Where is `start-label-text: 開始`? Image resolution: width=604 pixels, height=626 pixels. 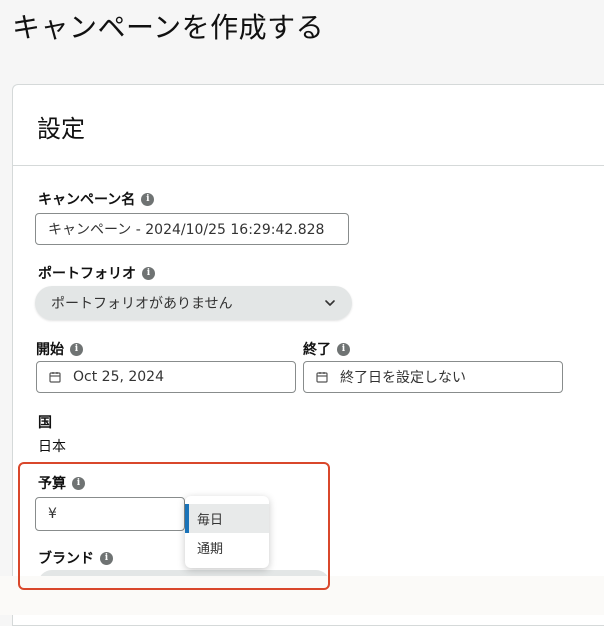
start-label-text: 開始 is located at coordinates (50, 350).